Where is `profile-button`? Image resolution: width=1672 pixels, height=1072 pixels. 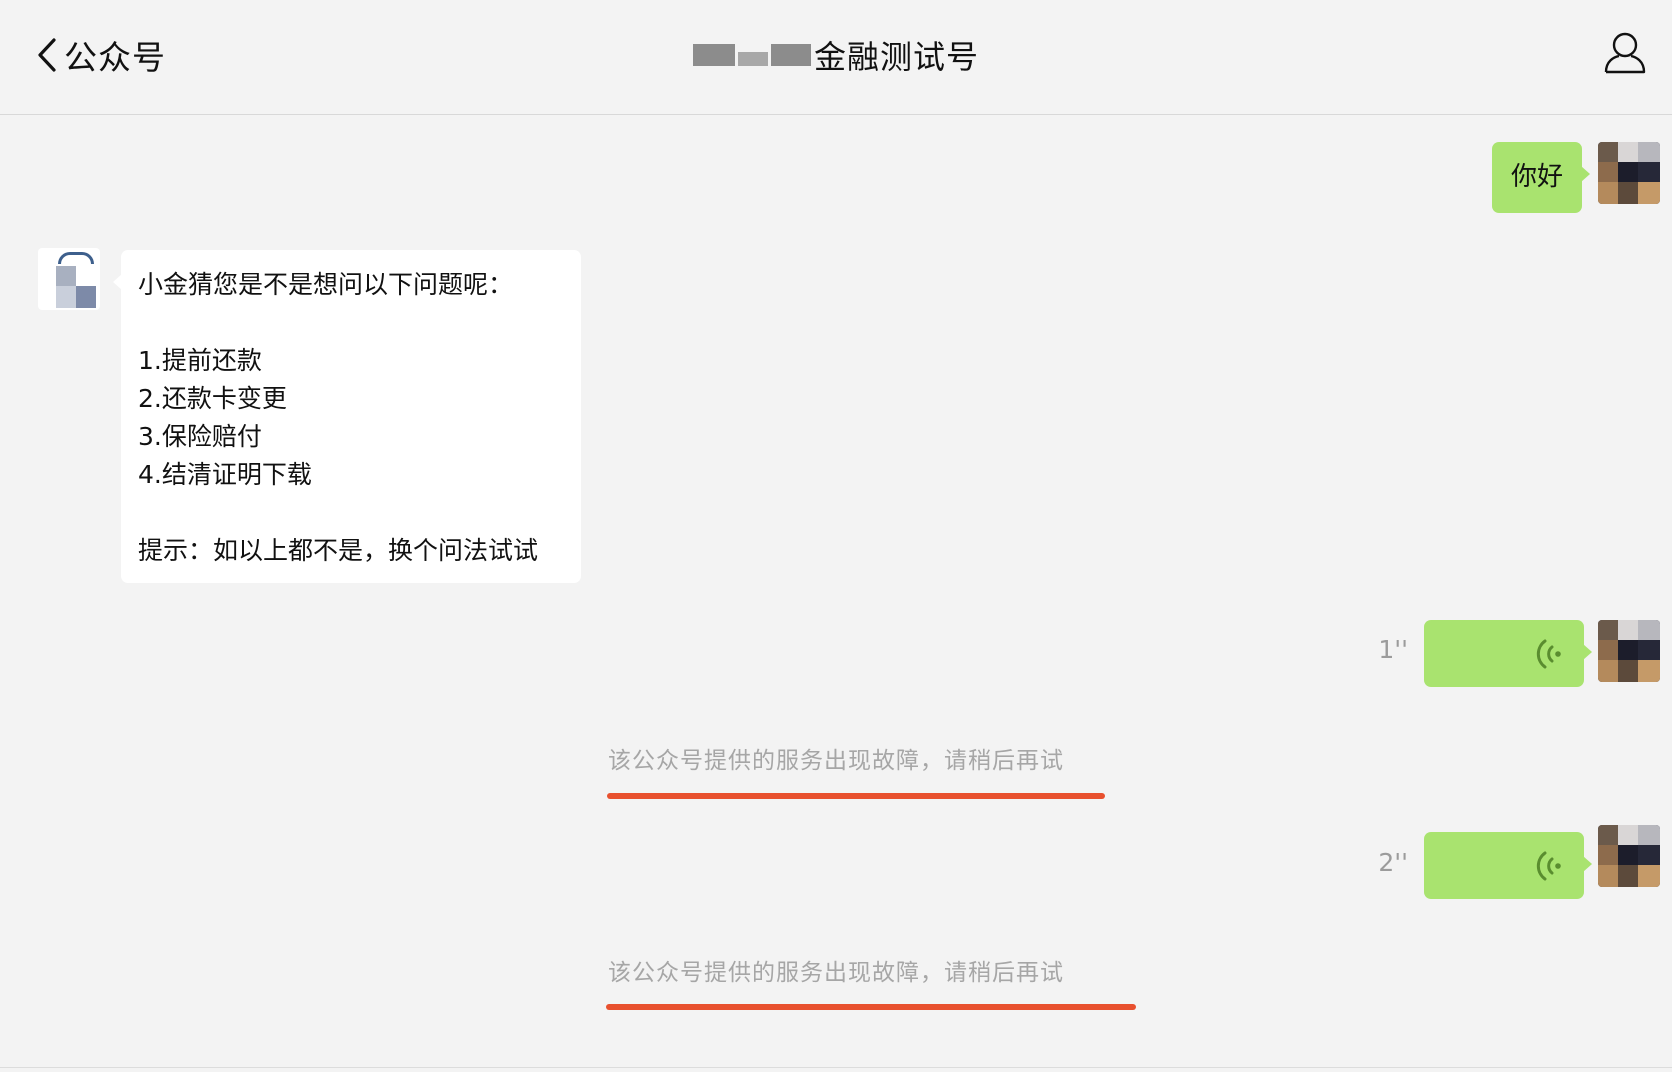
profile-button is located at coordinates (1625, 53).